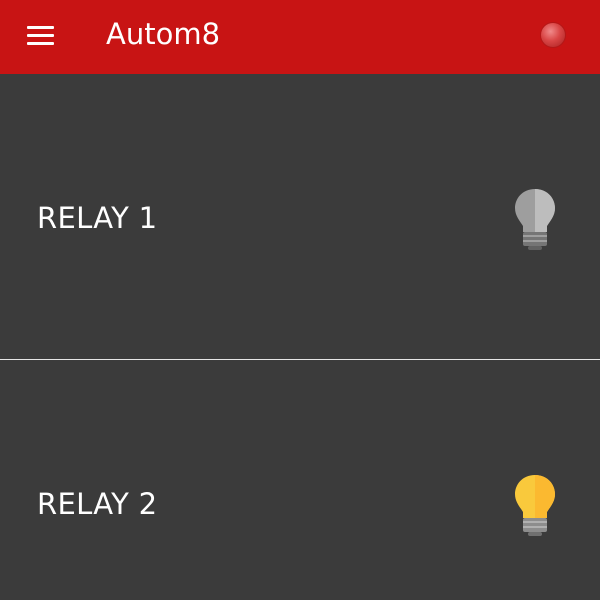 Image resolution: width=600 pixels, height=600 pixels. I want to click on app-title: Autom8, so click(163, 34).